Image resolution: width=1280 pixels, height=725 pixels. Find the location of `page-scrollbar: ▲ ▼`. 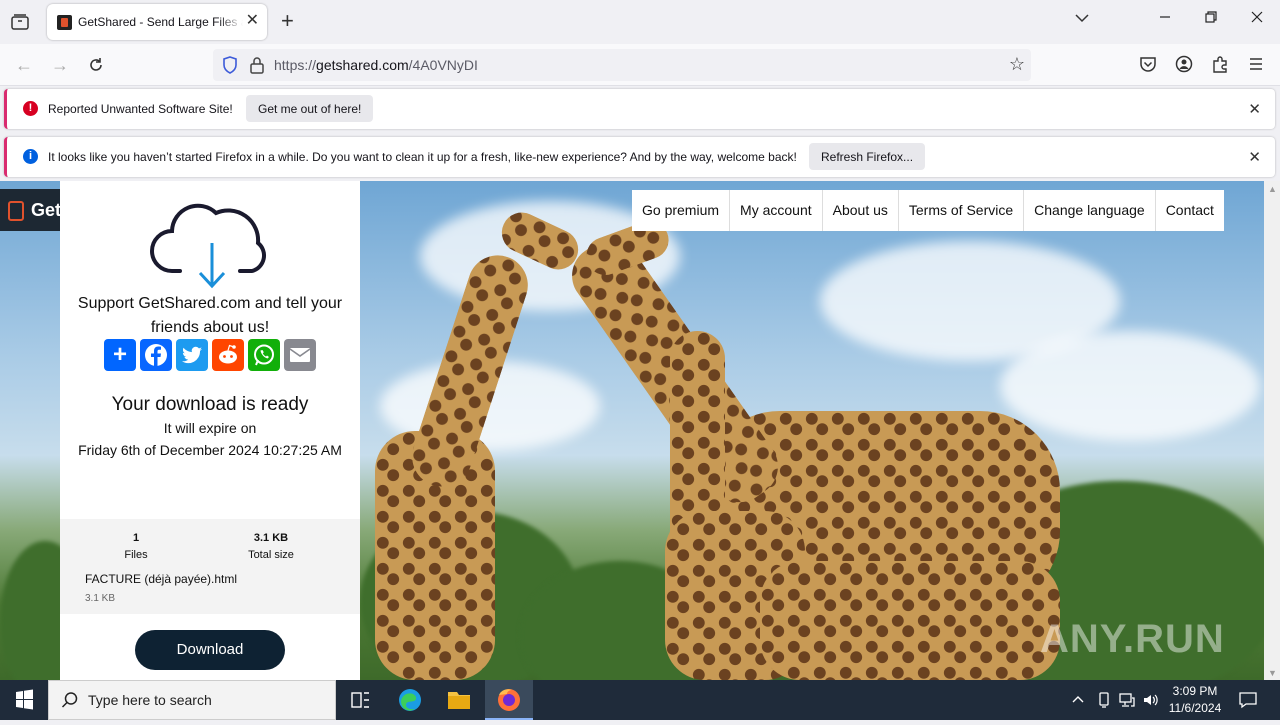

page-scrollbar: ▲ ▼ is located at coordinates (1272, 430).